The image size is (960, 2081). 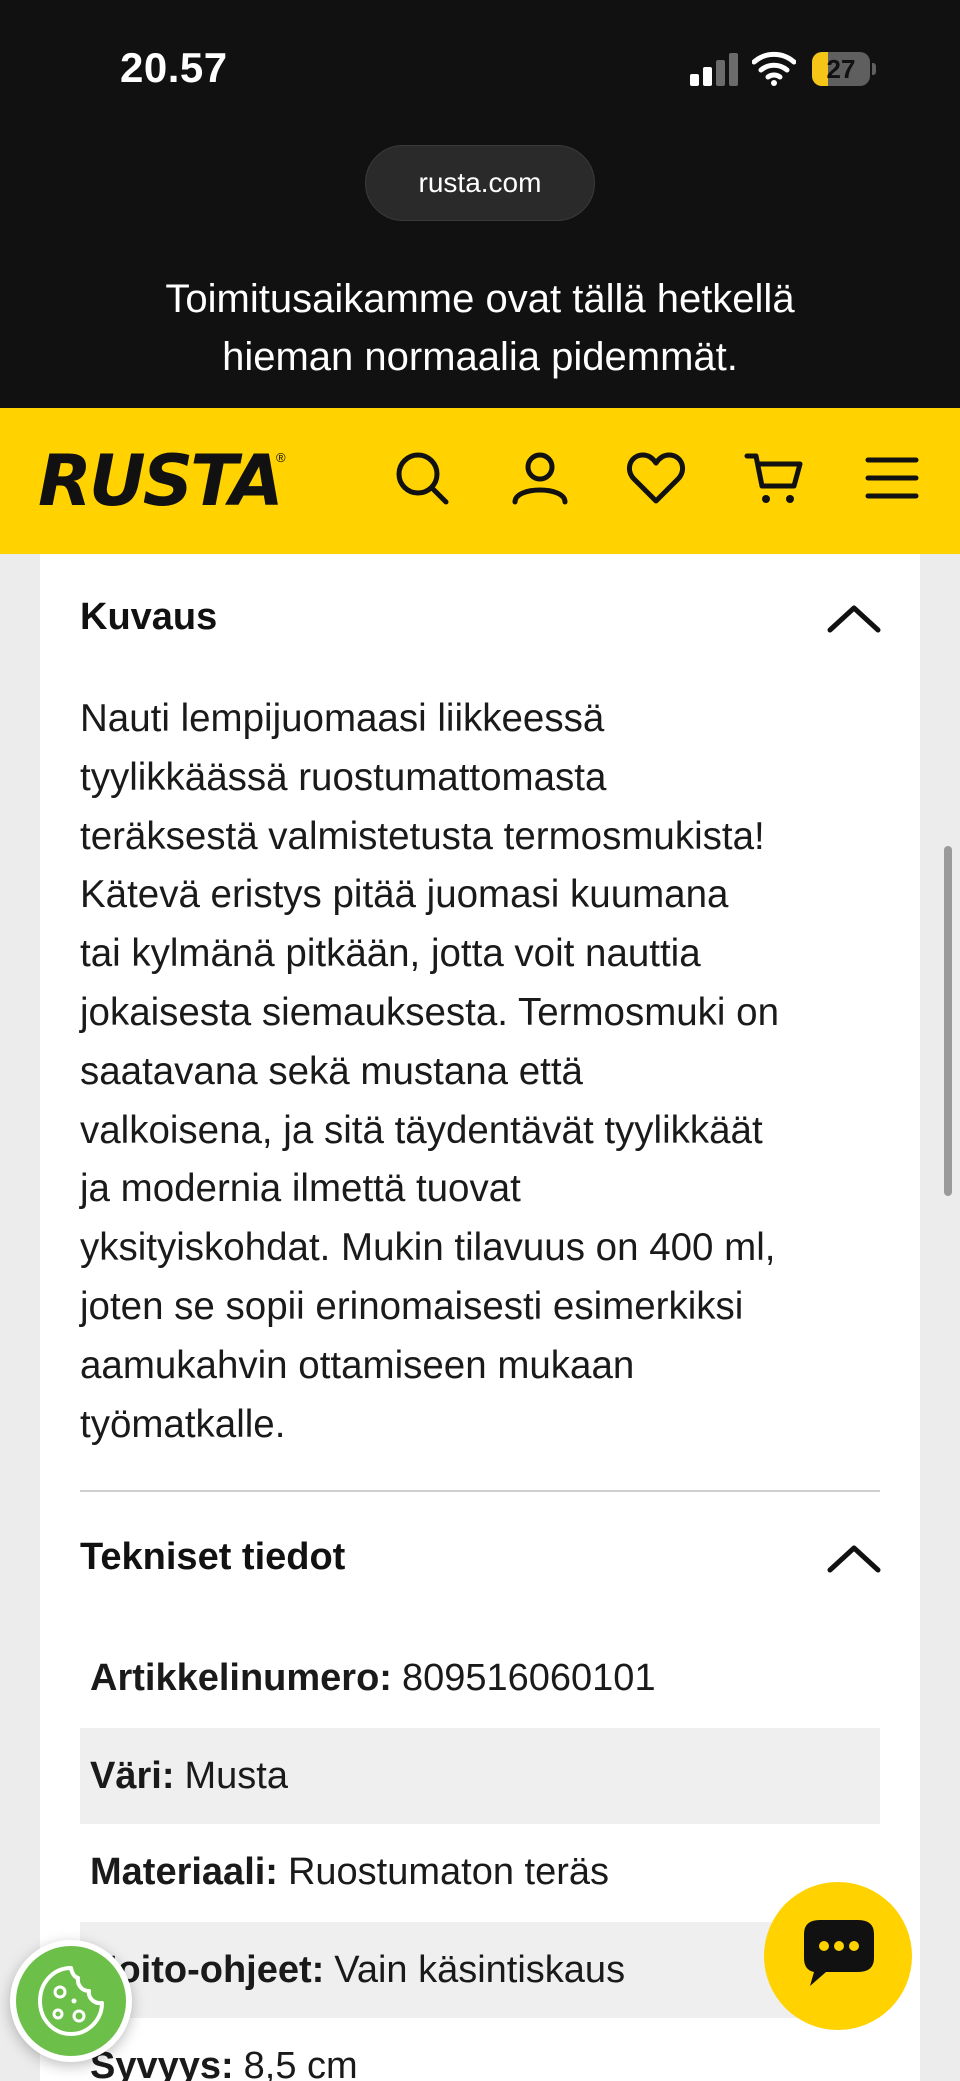 What do you see at coordinates (714, 69) in the screenshot?
I see `signal-icon` at bounding box center [714, 69].